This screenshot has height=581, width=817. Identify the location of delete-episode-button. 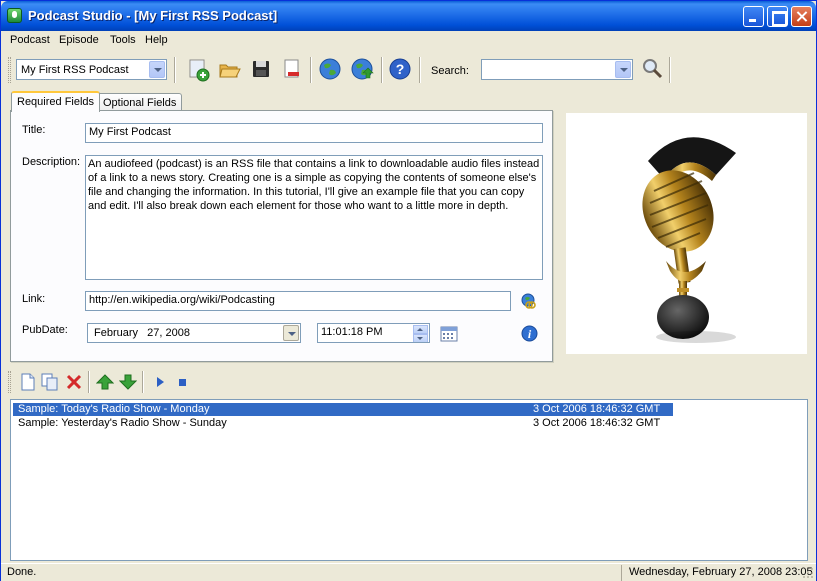
(74, 382).